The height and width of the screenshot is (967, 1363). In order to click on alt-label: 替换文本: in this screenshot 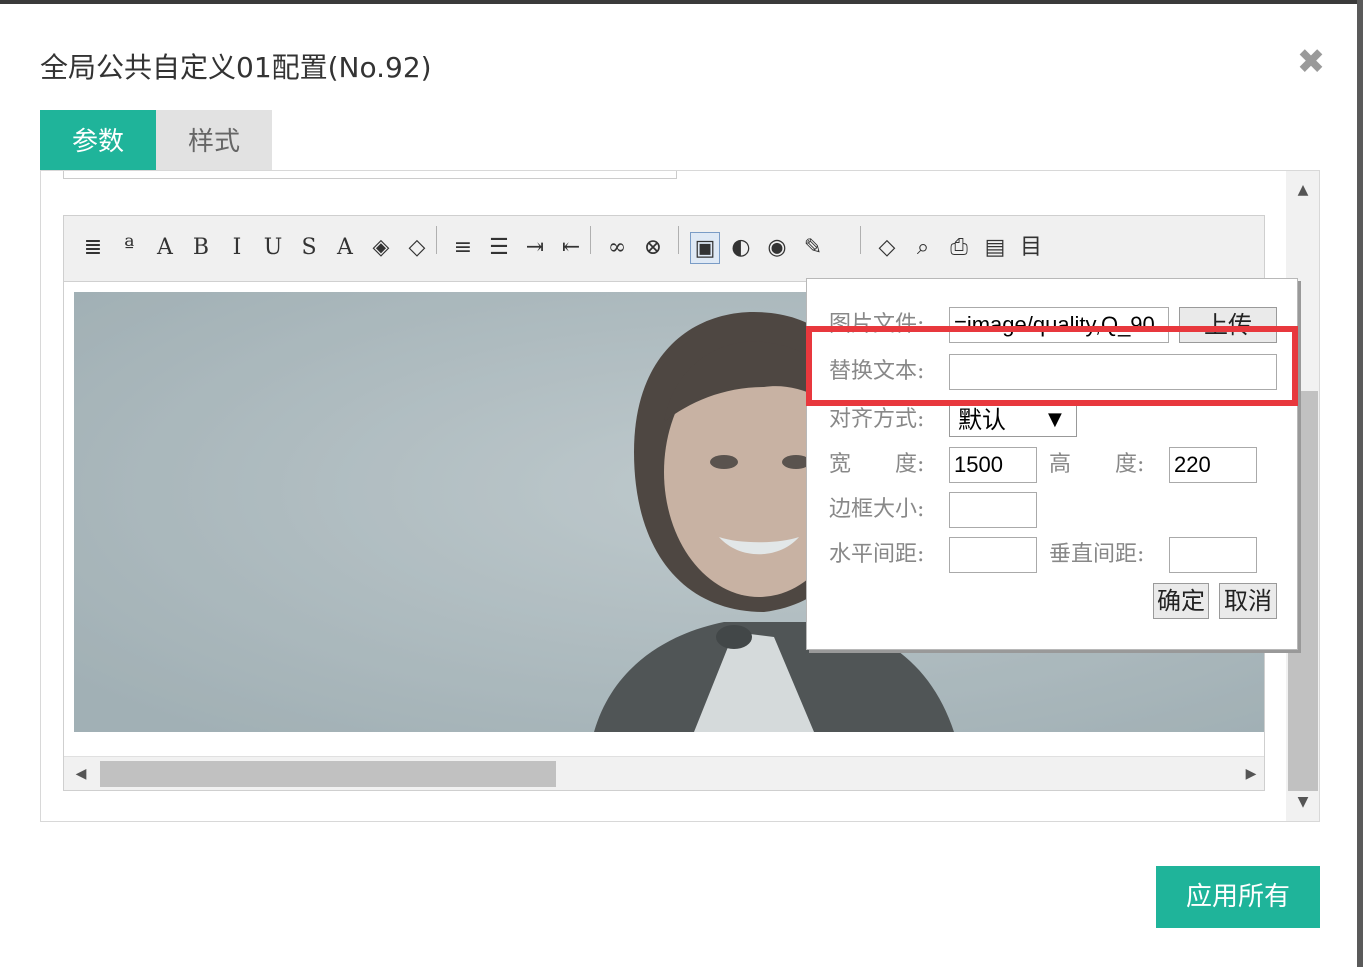, I will do `click(877, 371)`.